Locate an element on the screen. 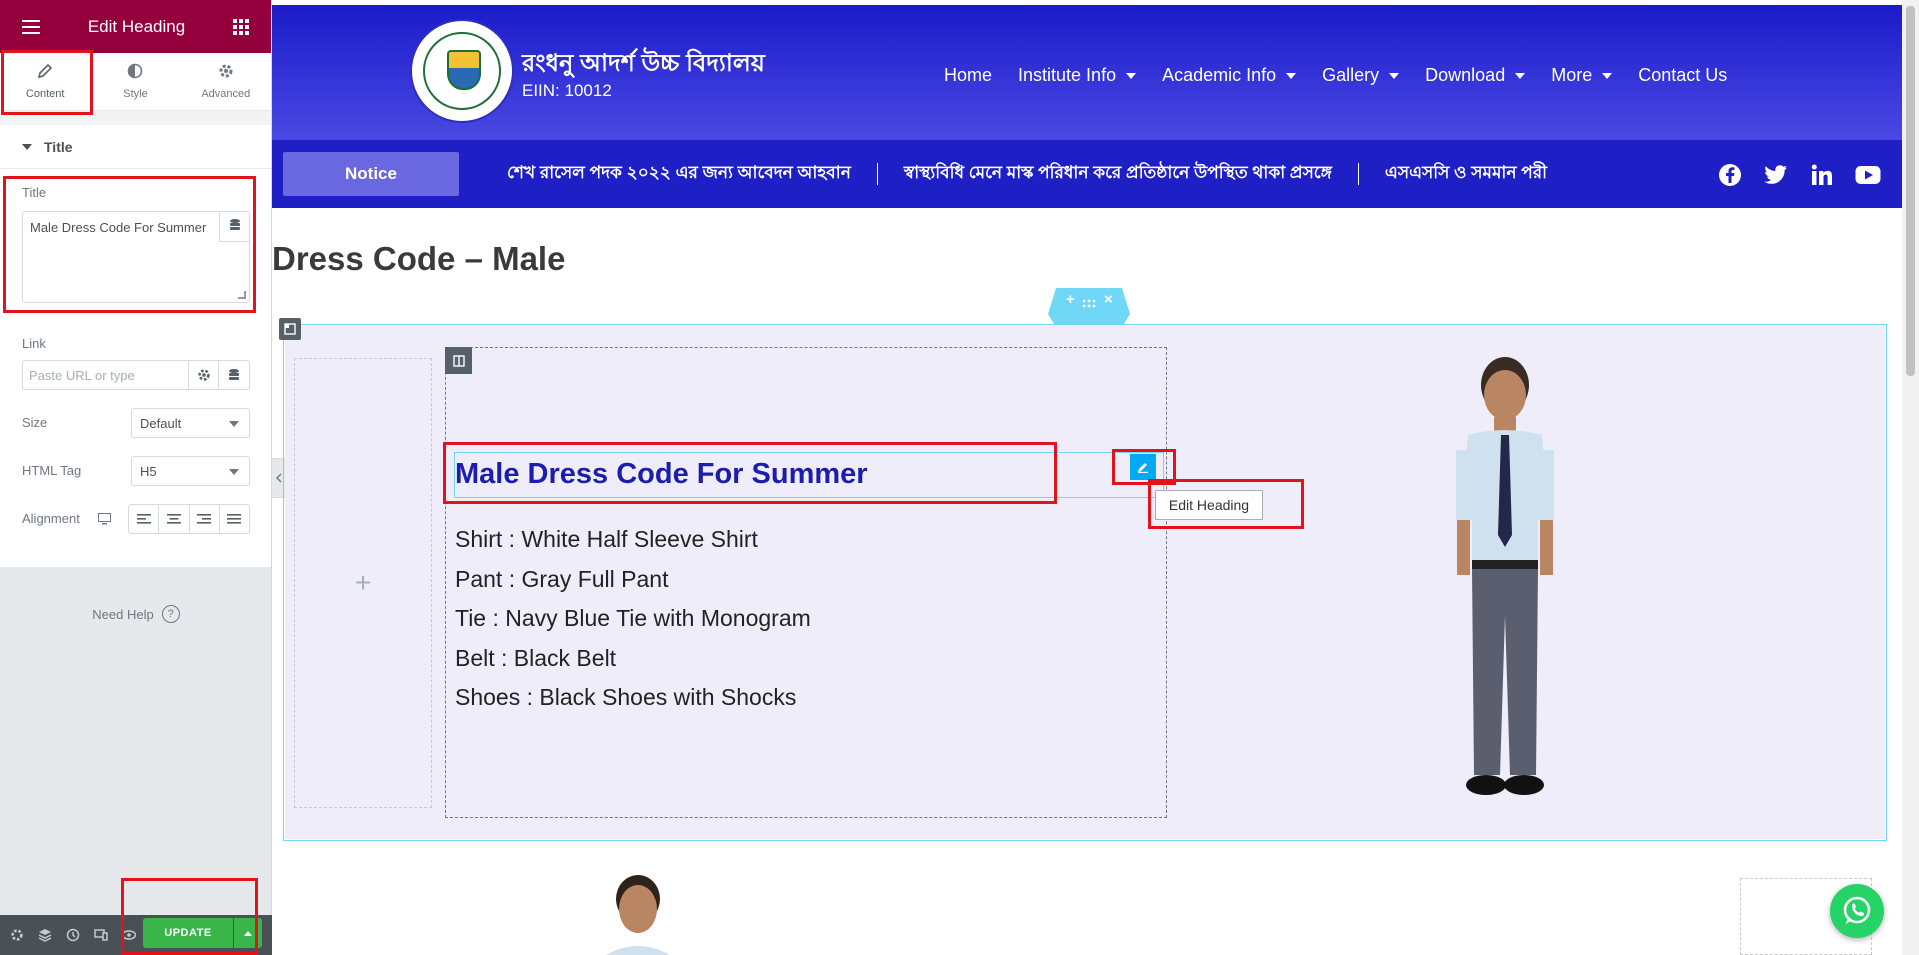  delete-section-icon: × is located at coordinates (1108, 299).